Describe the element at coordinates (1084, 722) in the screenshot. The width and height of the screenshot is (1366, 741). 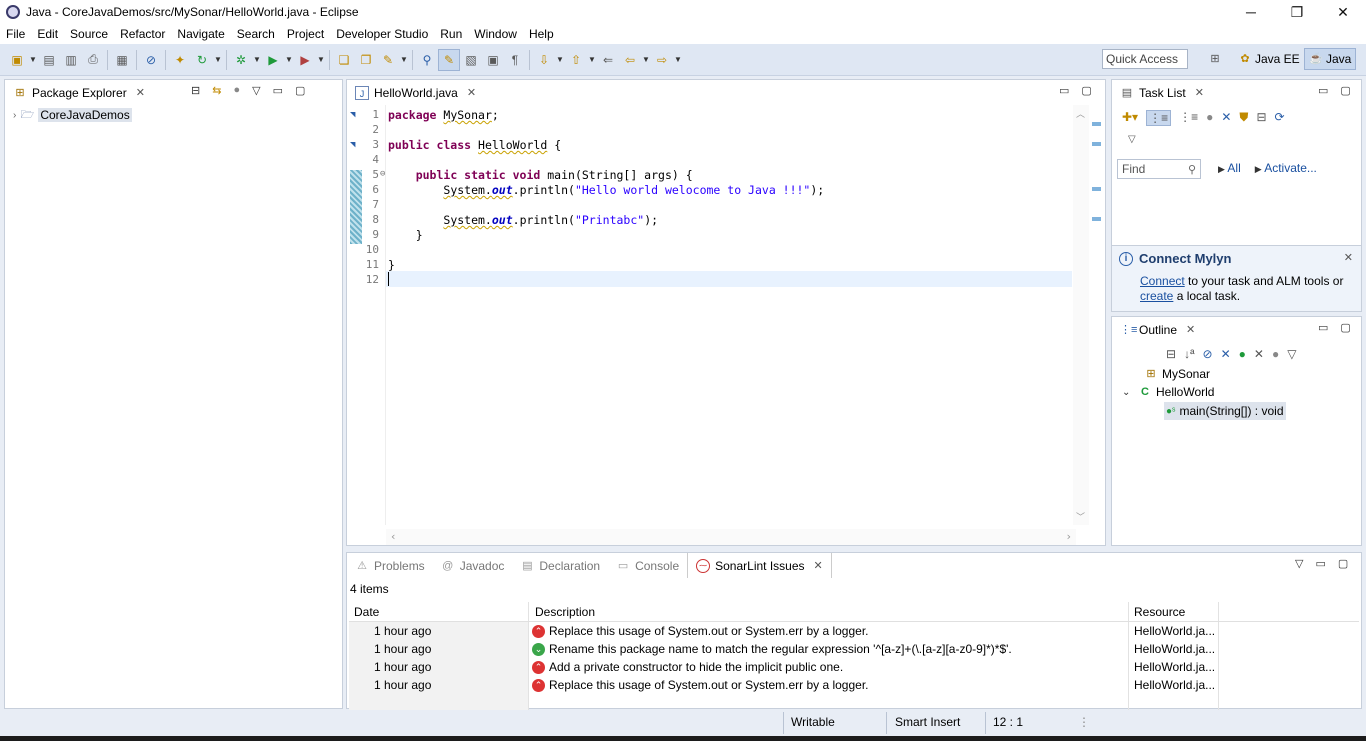
I see `status-trim-handle-icon: ⋮` at that location.